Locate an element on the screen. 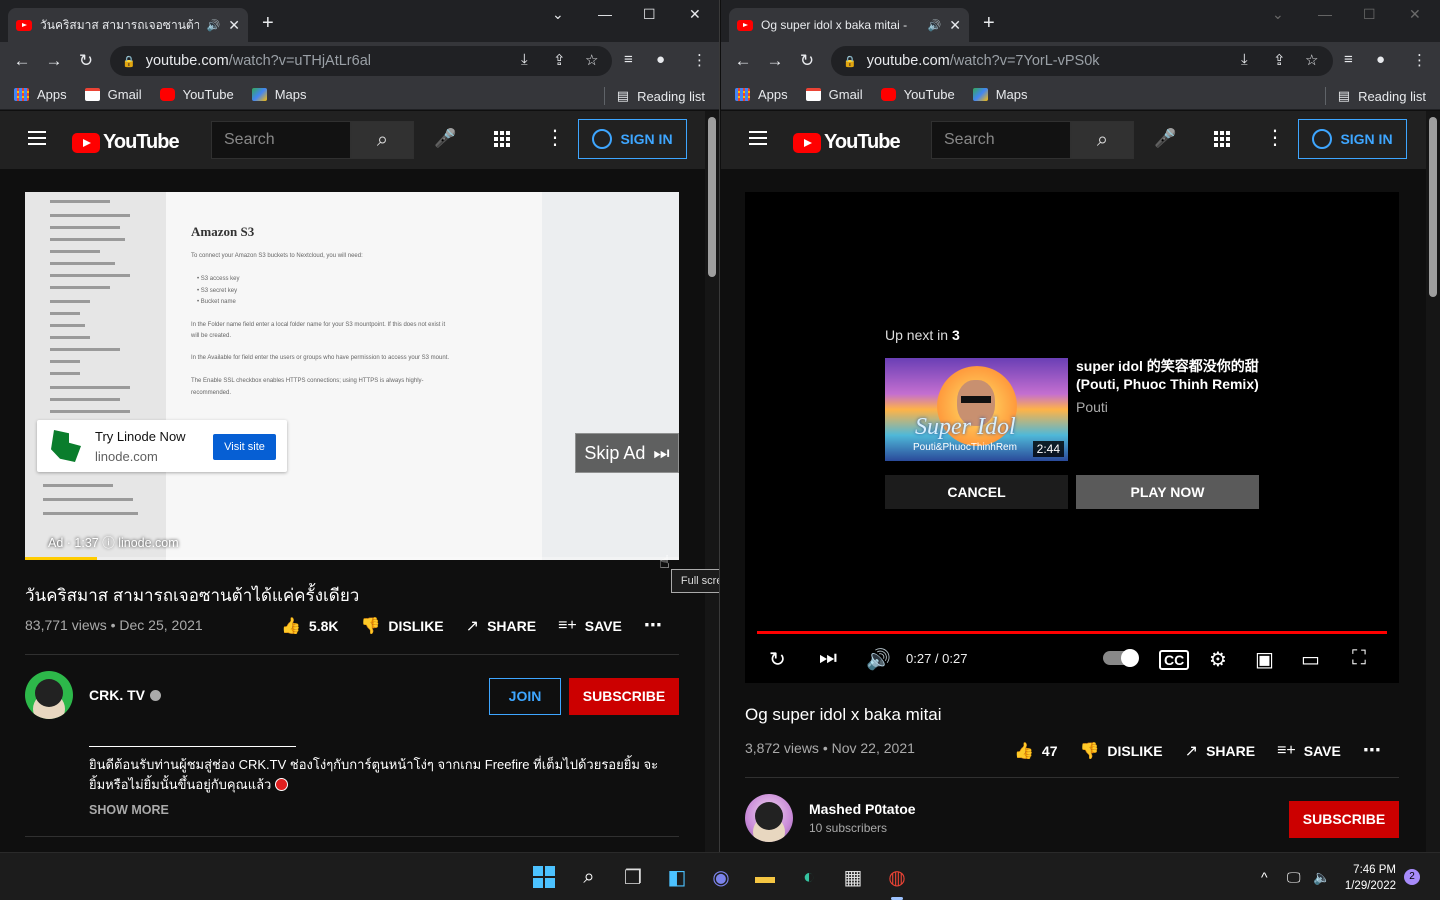  fullscreen-icon: ⛶ is located at coordinates (1359, 658).